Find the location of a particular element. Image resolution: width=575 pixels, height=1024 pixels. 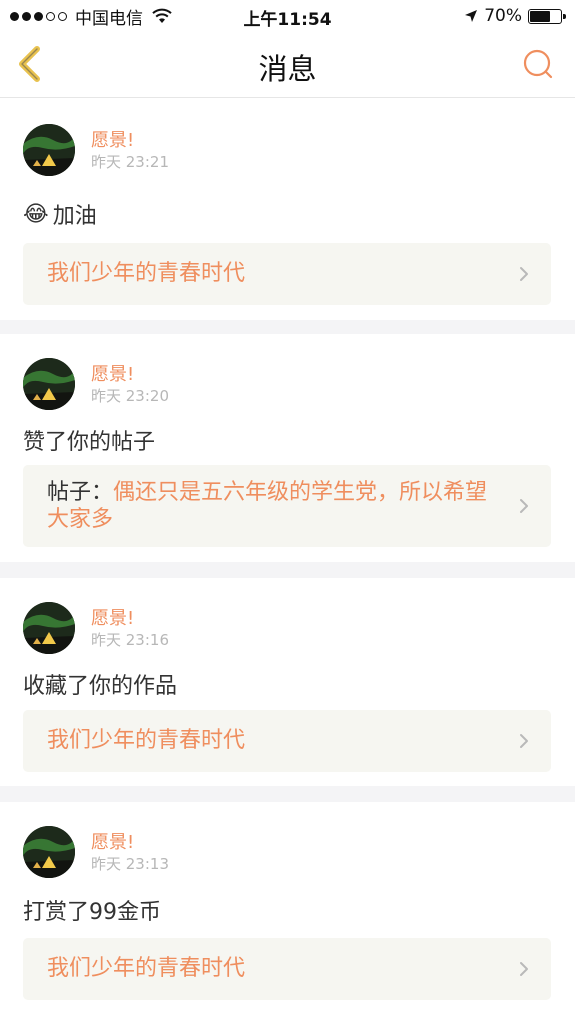

page-title: 消息 is located at coordinates (287, 69).